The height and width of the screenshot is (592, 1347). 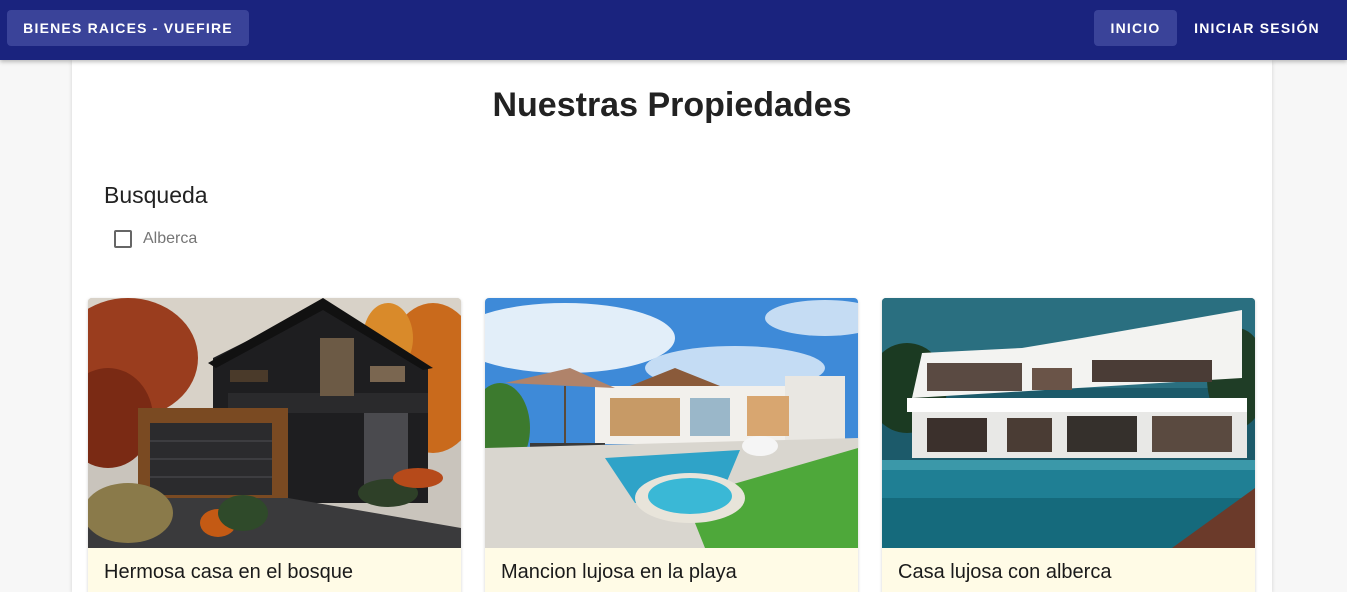 What do you see at coordinates (156, 195) in the screenshot?
I see `search-heading: Busqueda` at bounding box center [156, 195].